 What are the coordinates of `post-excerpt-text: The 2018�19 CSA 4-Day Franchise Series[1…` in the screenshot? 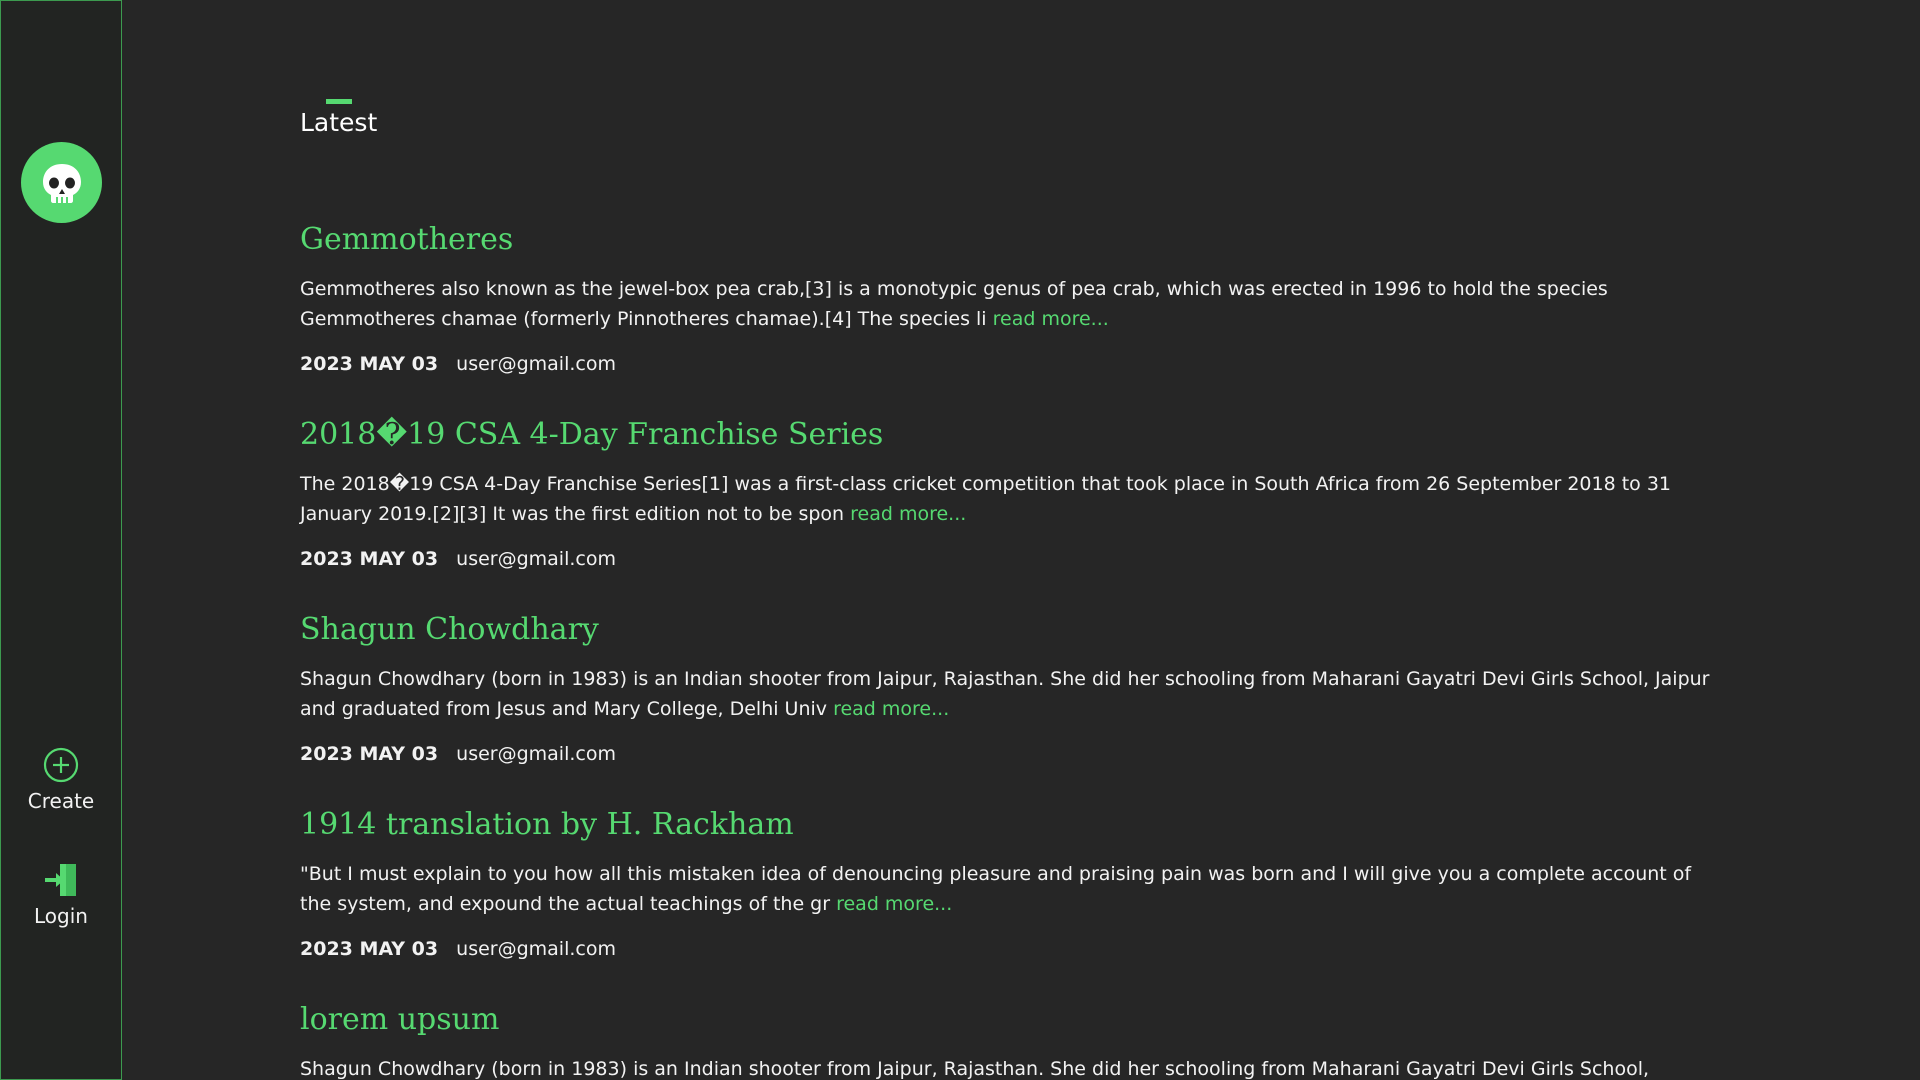 It's located at (986, 499).